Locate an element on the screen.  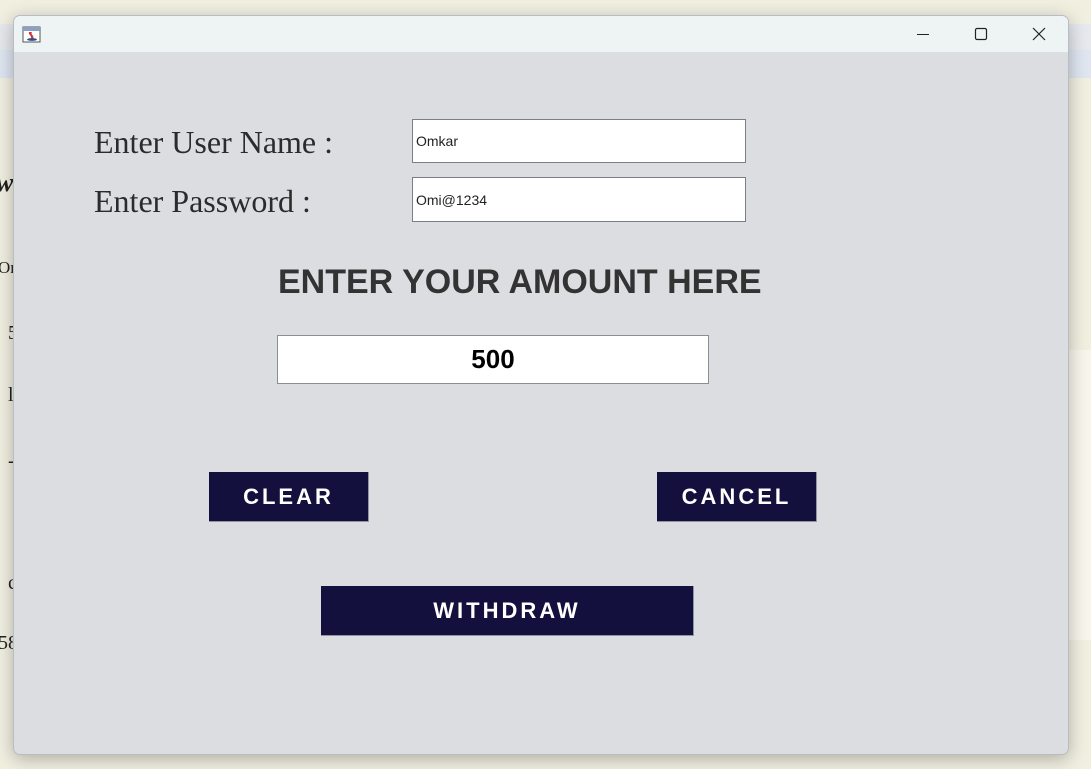
minimize-button is located at coordinates (923, 34).